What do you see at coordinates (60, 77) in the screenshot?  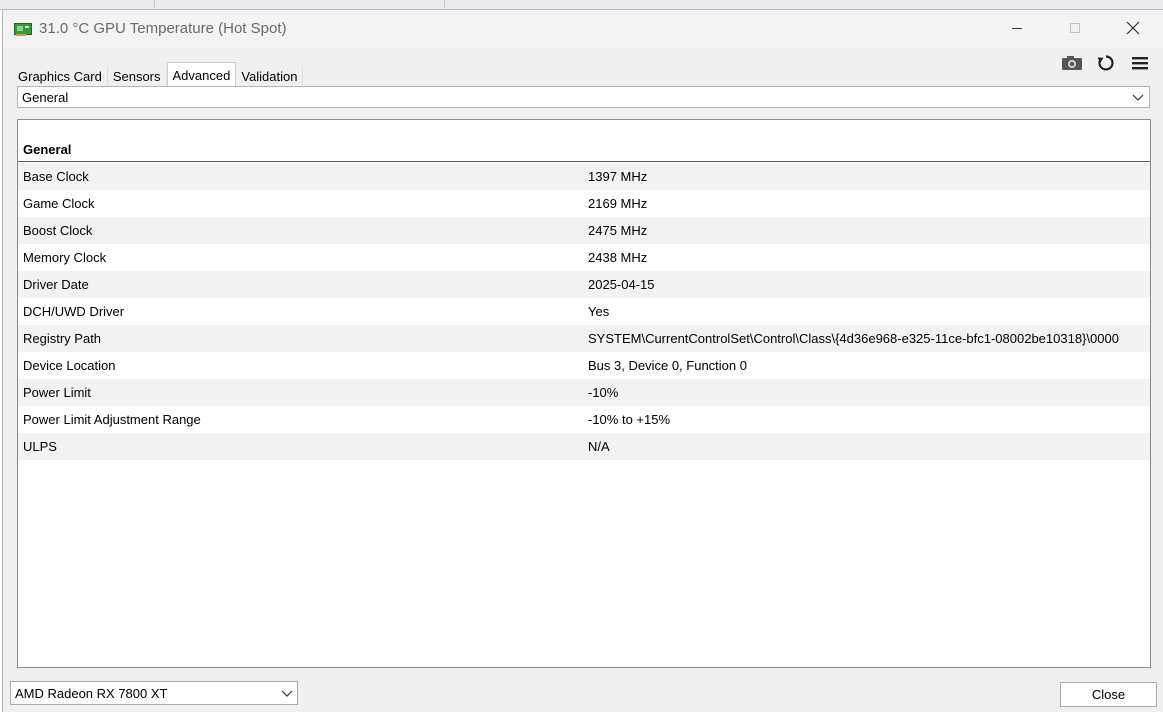 I see `tab-graphics-card: Graphics Card` at bounding box center [60, 77].